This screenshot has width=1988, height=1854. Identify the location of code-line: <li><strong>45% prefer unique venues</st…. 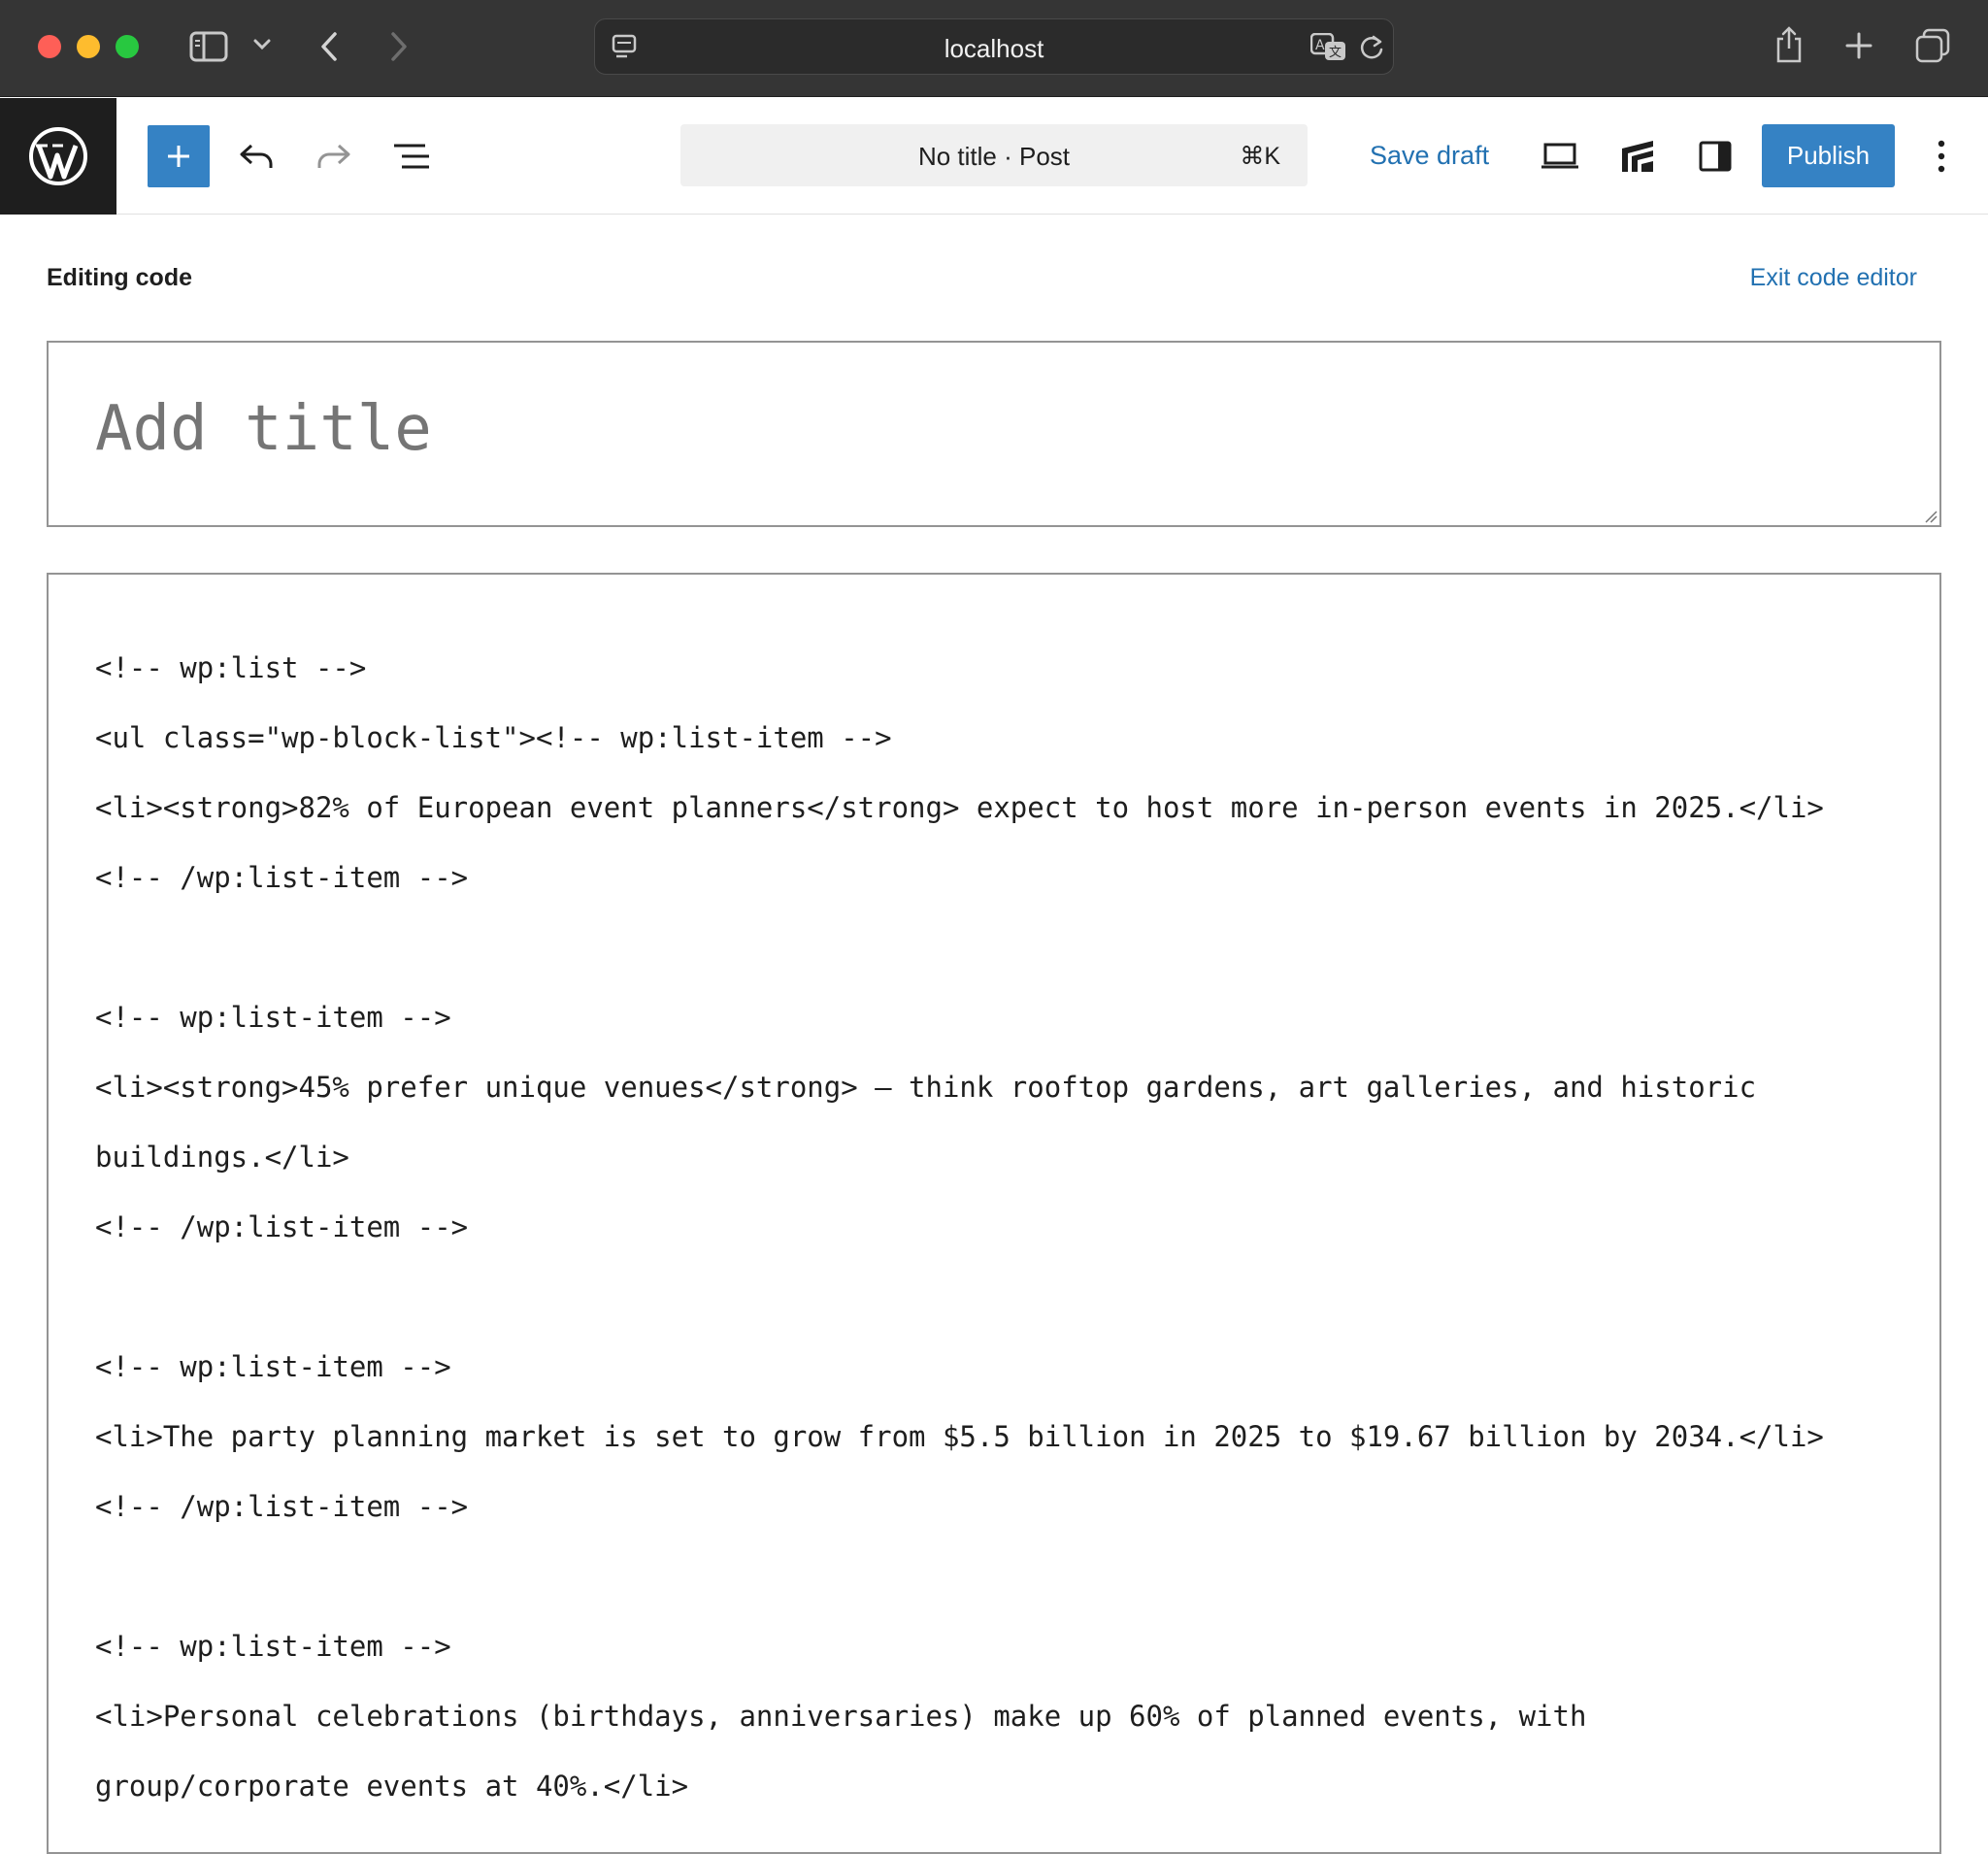
(926, 1087).